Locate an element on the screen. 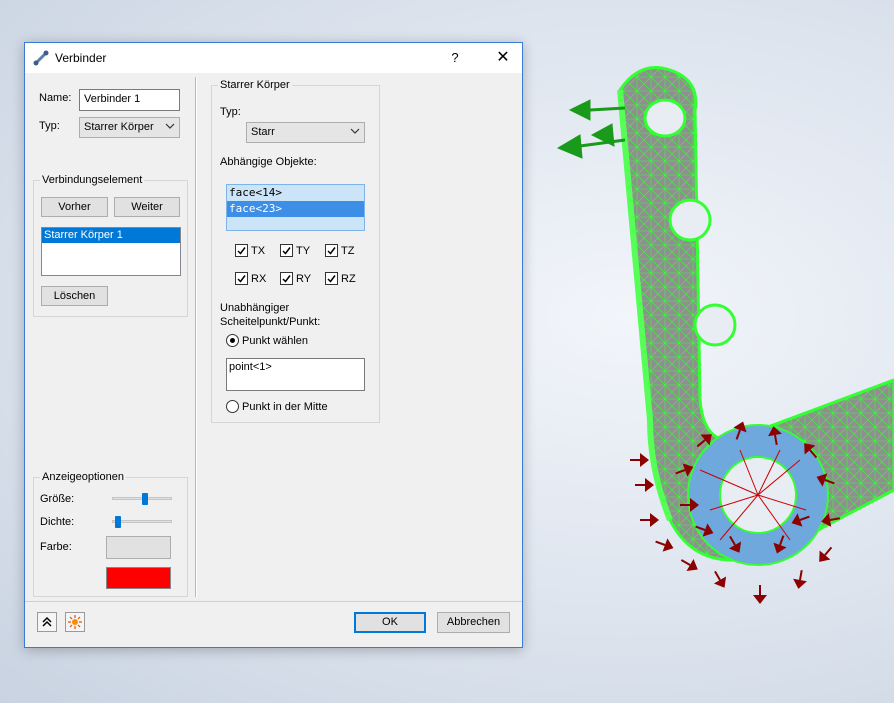 The height and width of the screenshot is (703, 894). density-label: Dichte: is located at coordinates (57, 522).